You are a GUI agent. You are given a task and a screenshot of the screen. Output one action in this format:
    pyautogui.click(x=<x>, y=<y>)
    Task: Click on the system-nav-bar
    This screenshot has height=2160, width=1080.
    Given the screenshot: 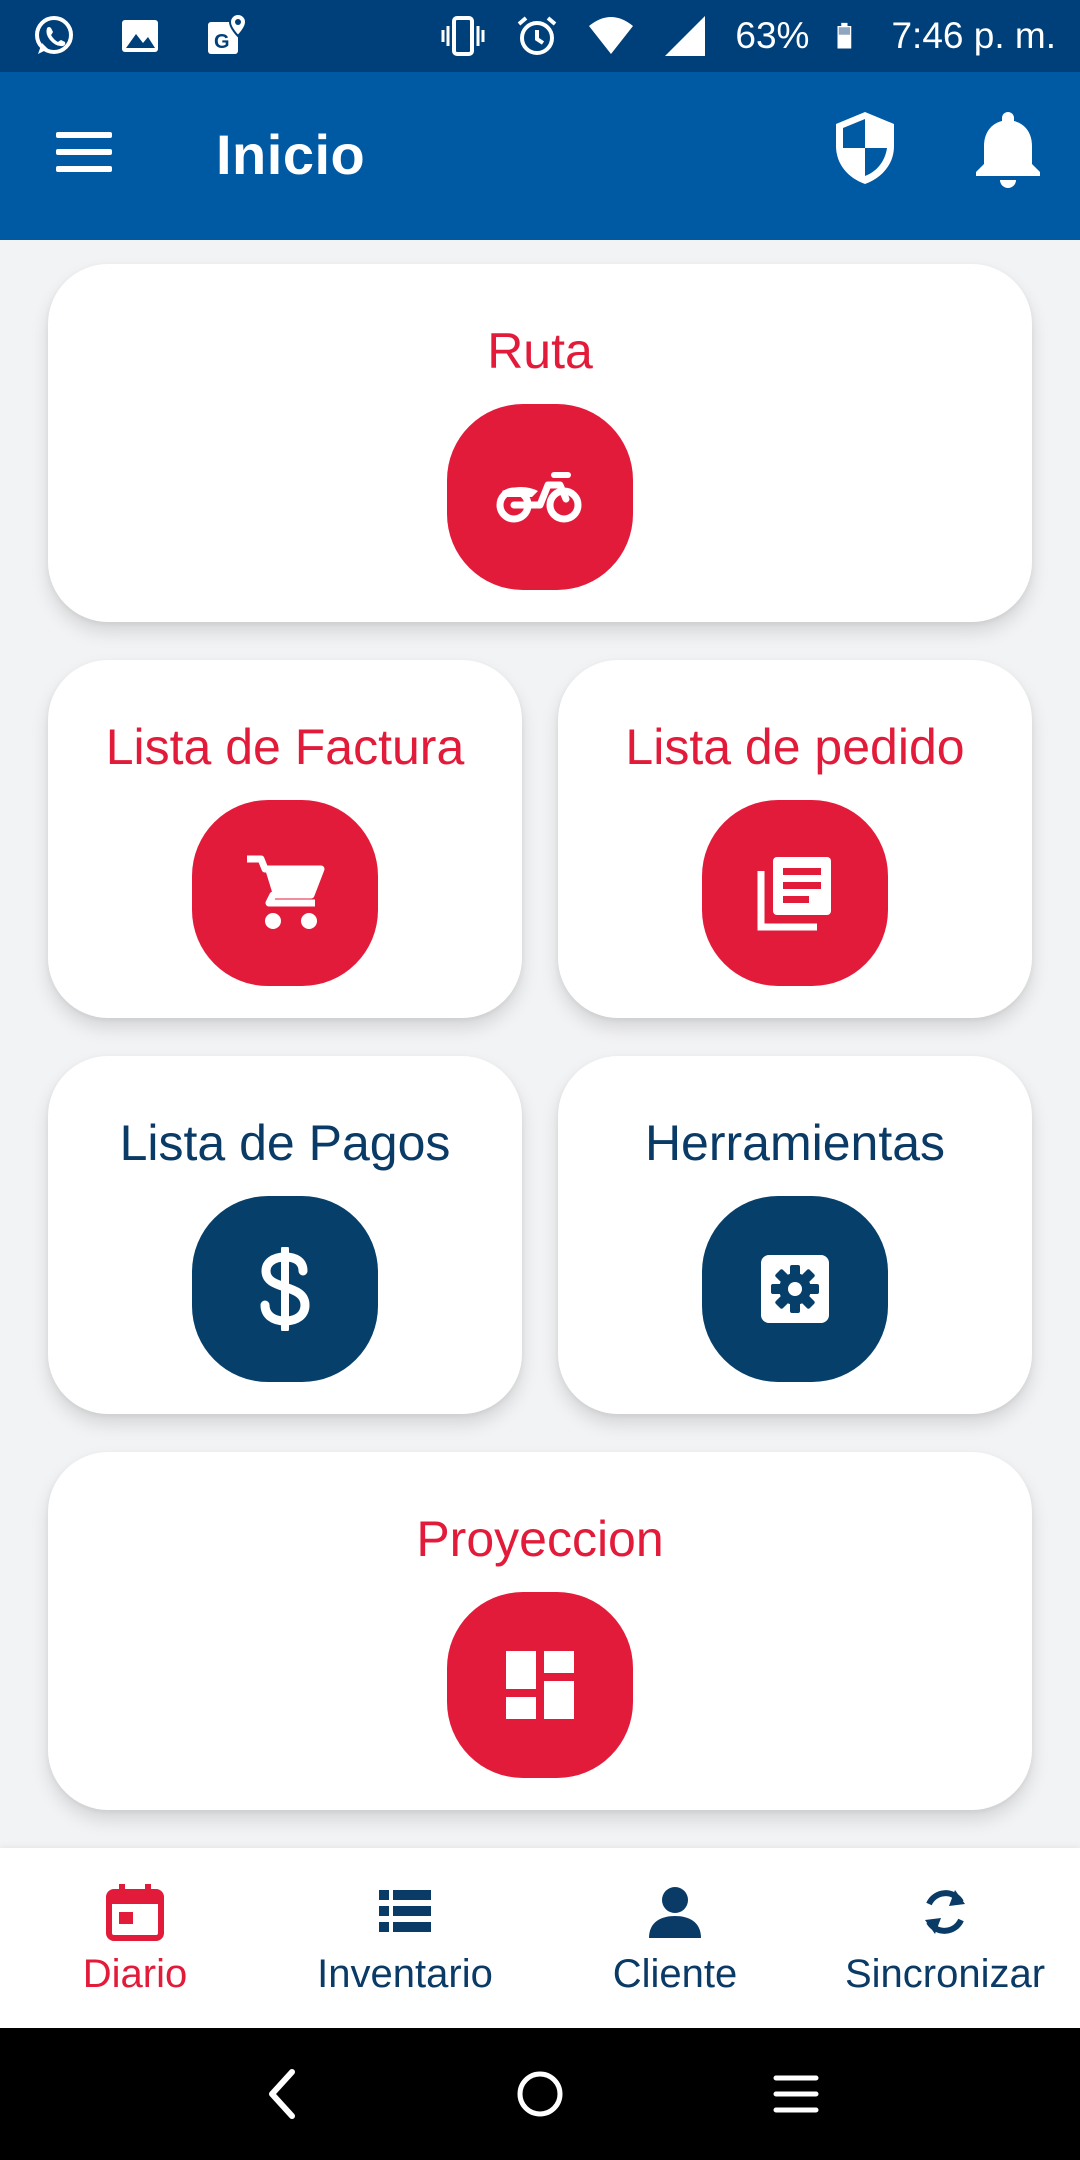 What is the action you would take?
    pyautogui.click(x=540, y=2094)
    